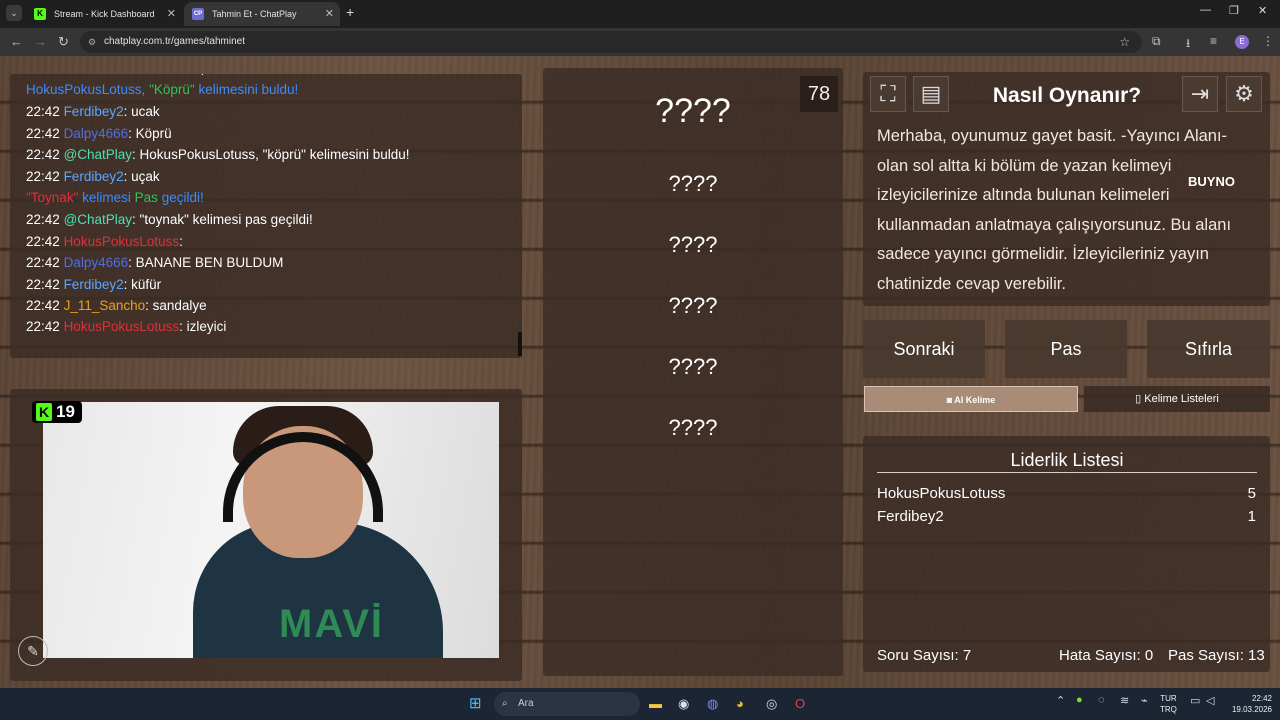 The height and width of the screenshot is (720, 1280). What do you see at coordinates (1140, 399) in the screenshot?
I see `list-icon: ▯` at bounding box center [1140, 399].